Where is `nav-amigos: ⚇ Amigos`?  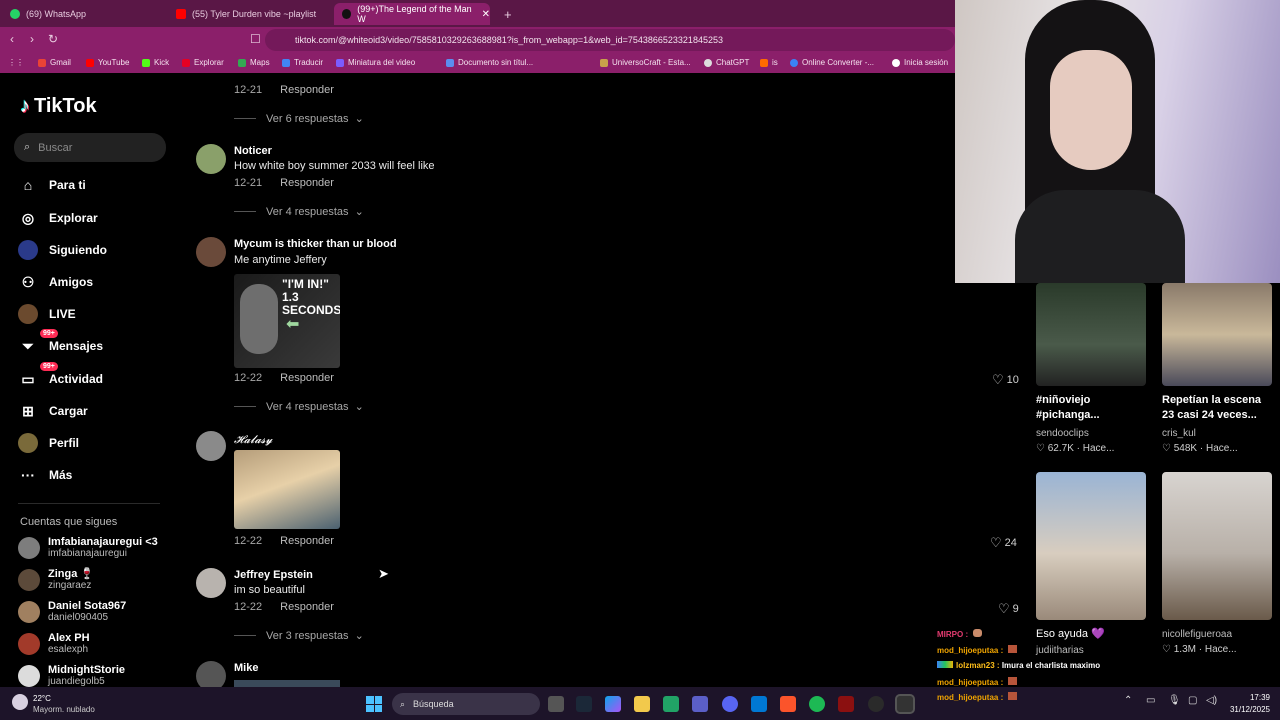
nav-amigos: ⚇ Amigos is located at coordinates (55, 282).